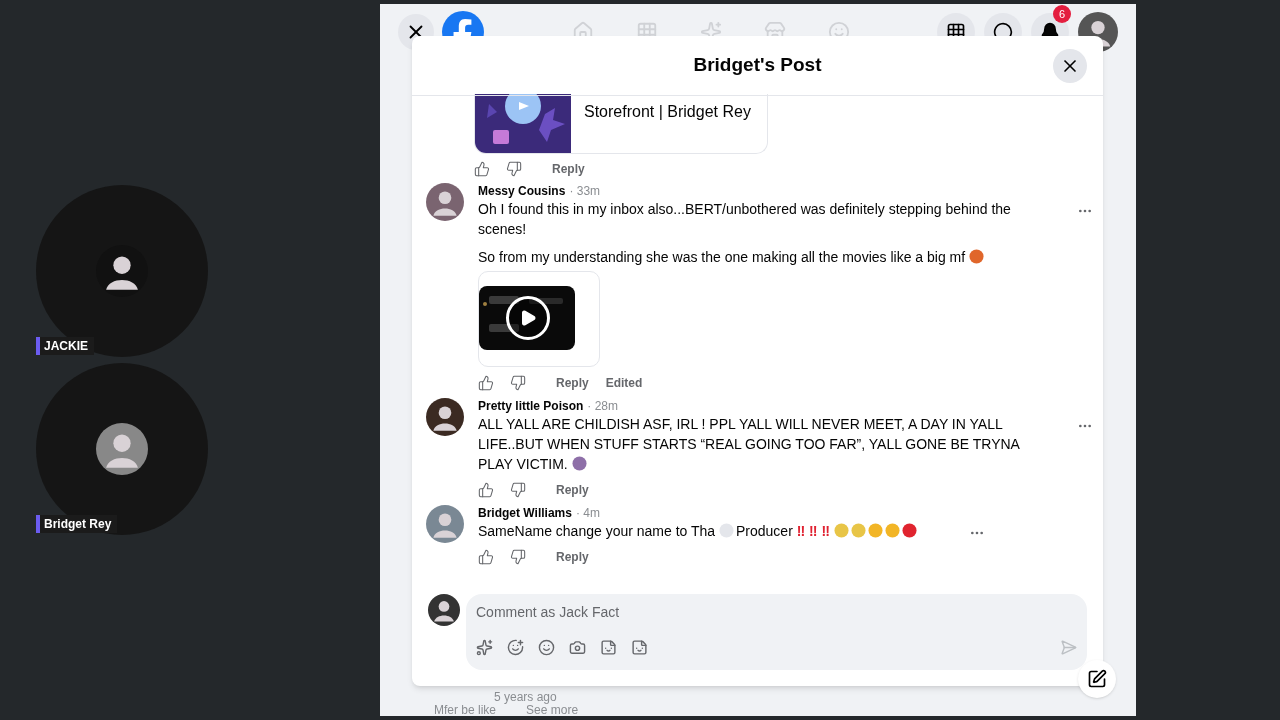 This screenshot has height=720, width=1280. Describe the element at coordinates (776, 612) in the screenshot. I see `comment-input: Comment as Jack Fact` at that location.